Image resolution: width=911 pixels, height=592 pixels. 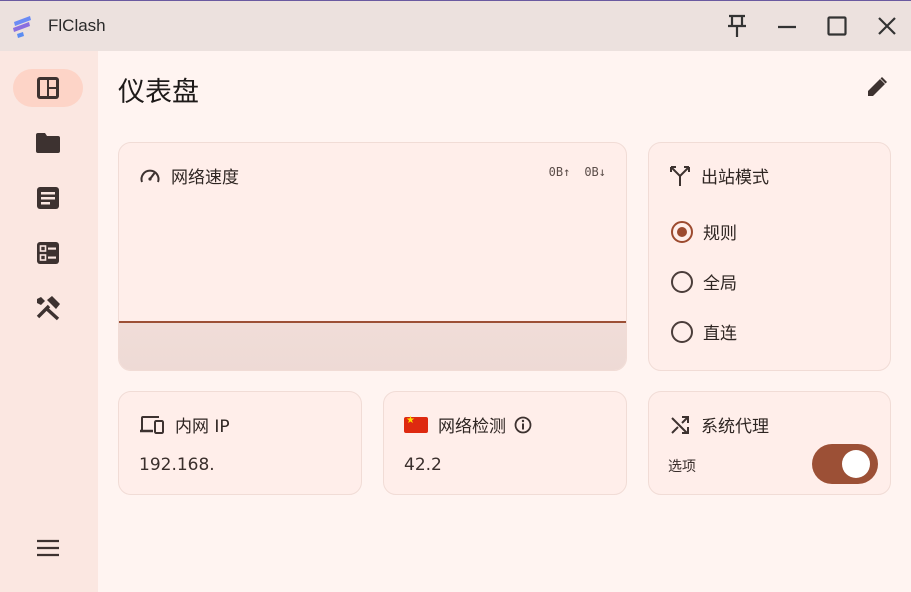 I want to click on speed-values: 0B↑ 0B↓, so click(x=577, y=172).